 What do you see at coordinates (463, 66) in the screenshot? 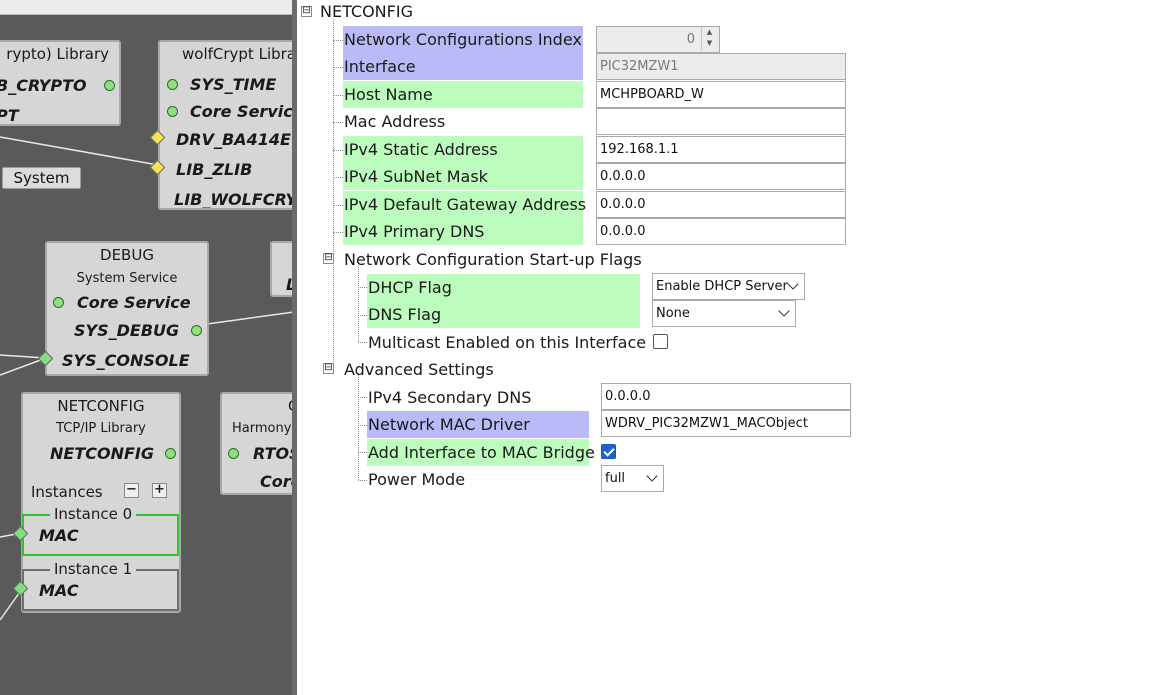
I see `interface-label: Interface` at bounding box center [463, 66].